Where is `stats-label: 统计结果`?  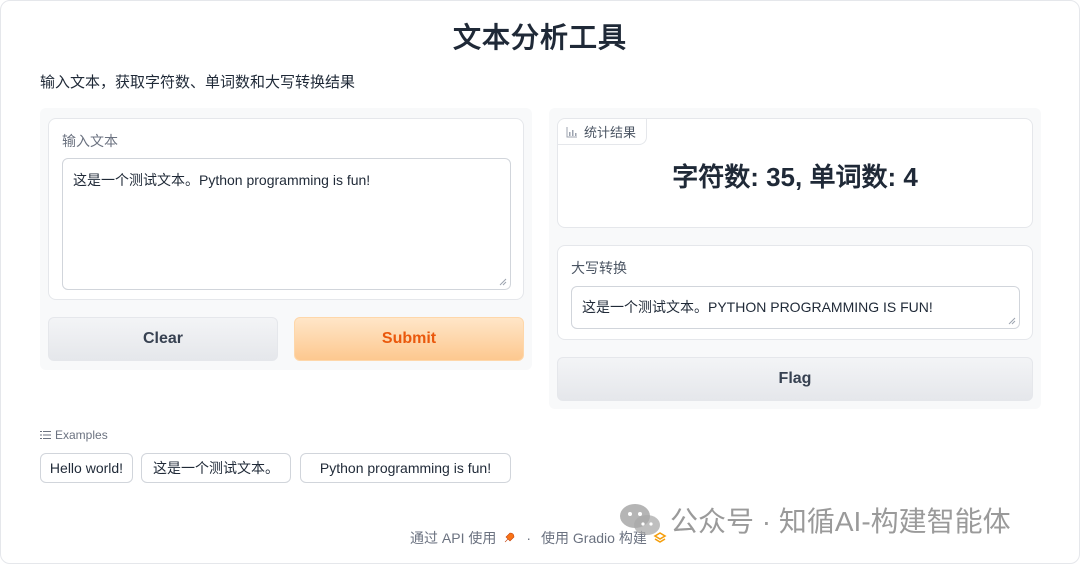
stats-label: 统计结果 is located at coordinates (610, 132).